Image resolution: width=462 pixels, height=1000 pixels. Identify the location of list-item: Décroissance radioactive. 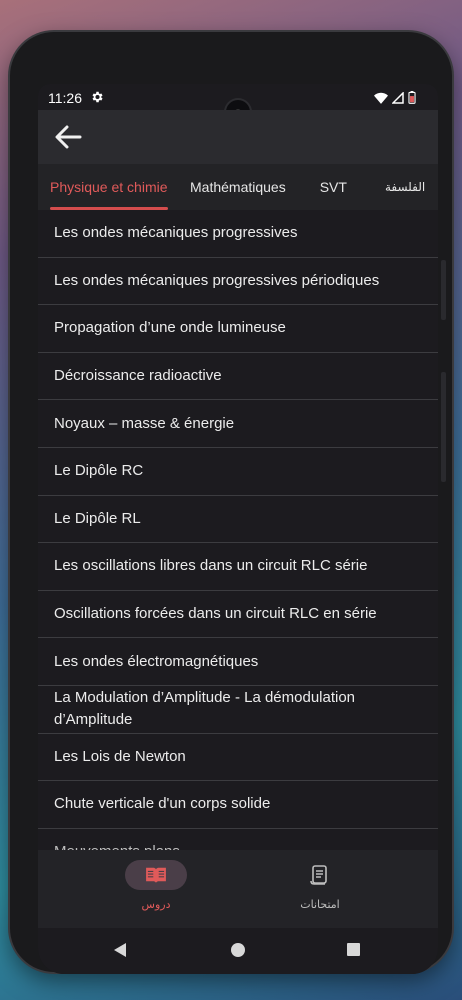
(238, 377).